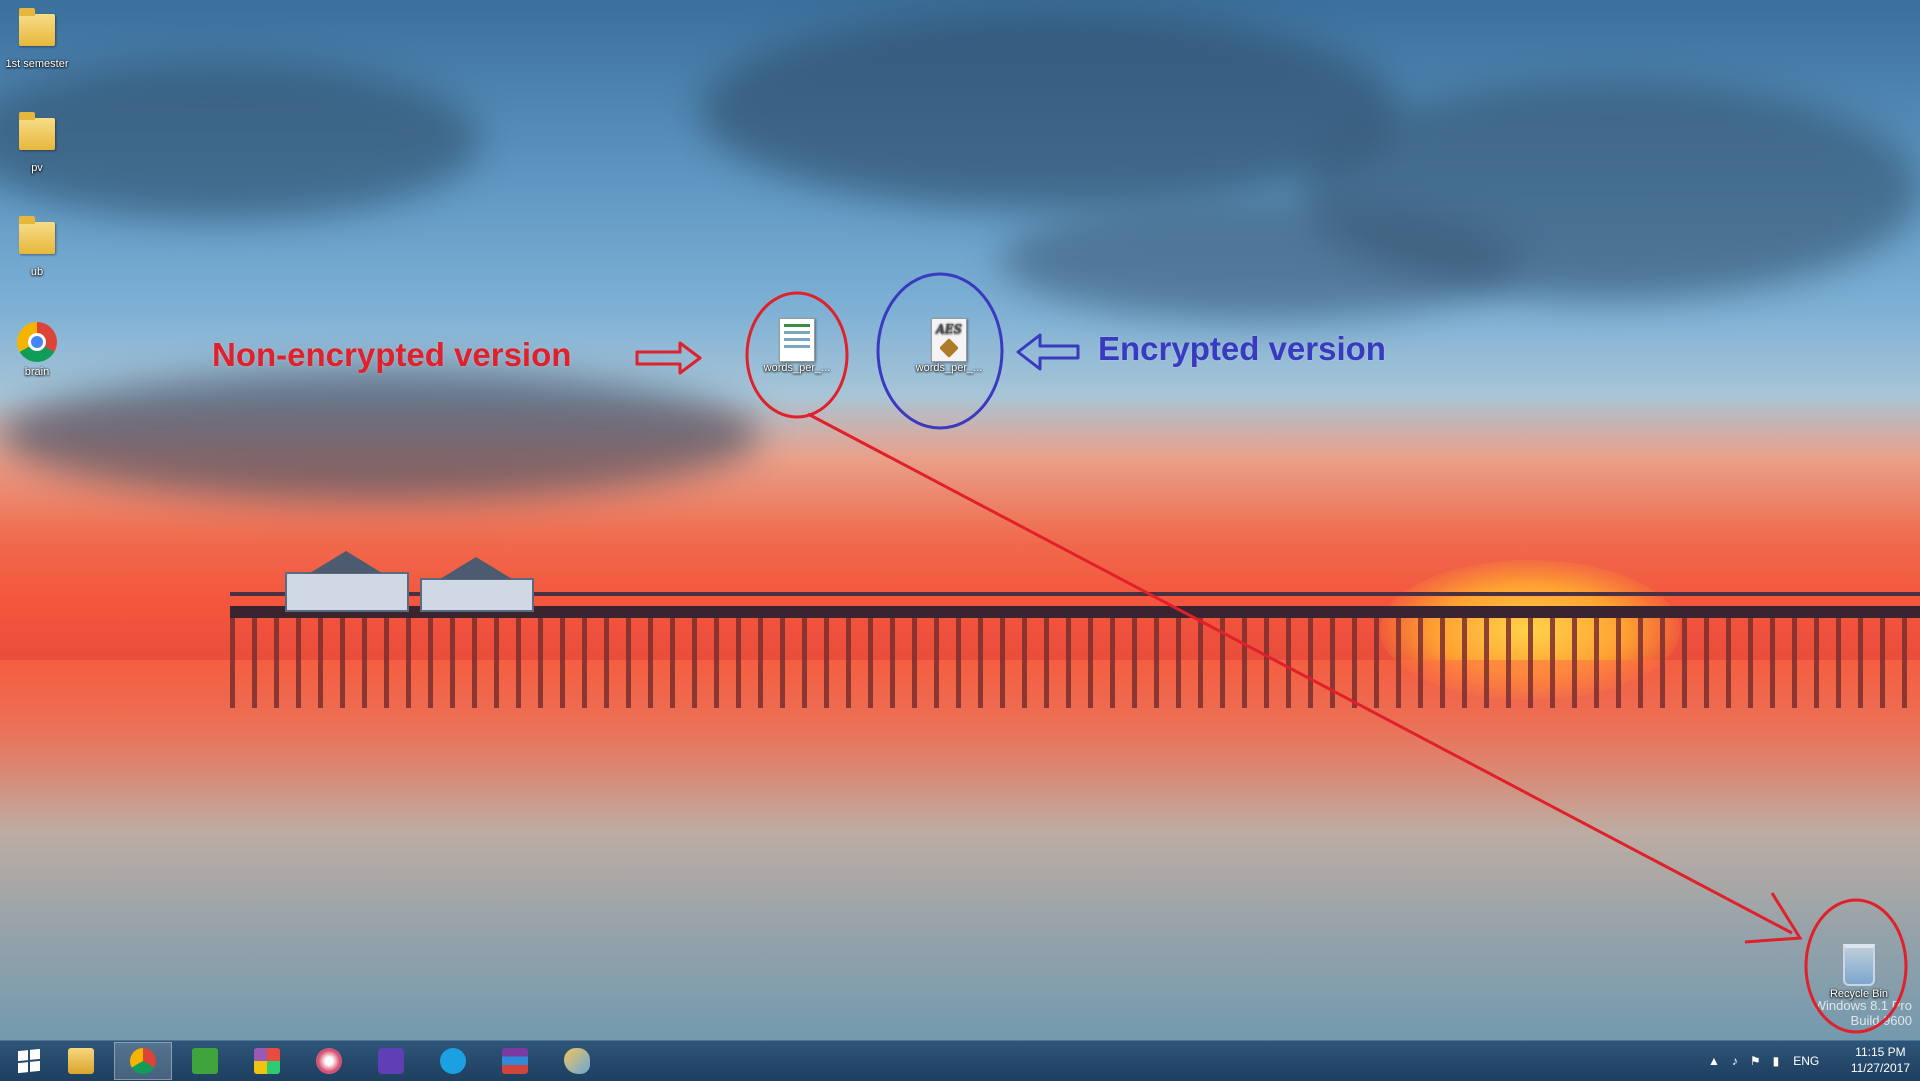 The width and height of the screenshot is (1920, 1081). What do you see at coordinates (392, 354) in the screenshot?
I see `non-encrypted-label: Non-encrypted version` at bounding box center [392, 354].